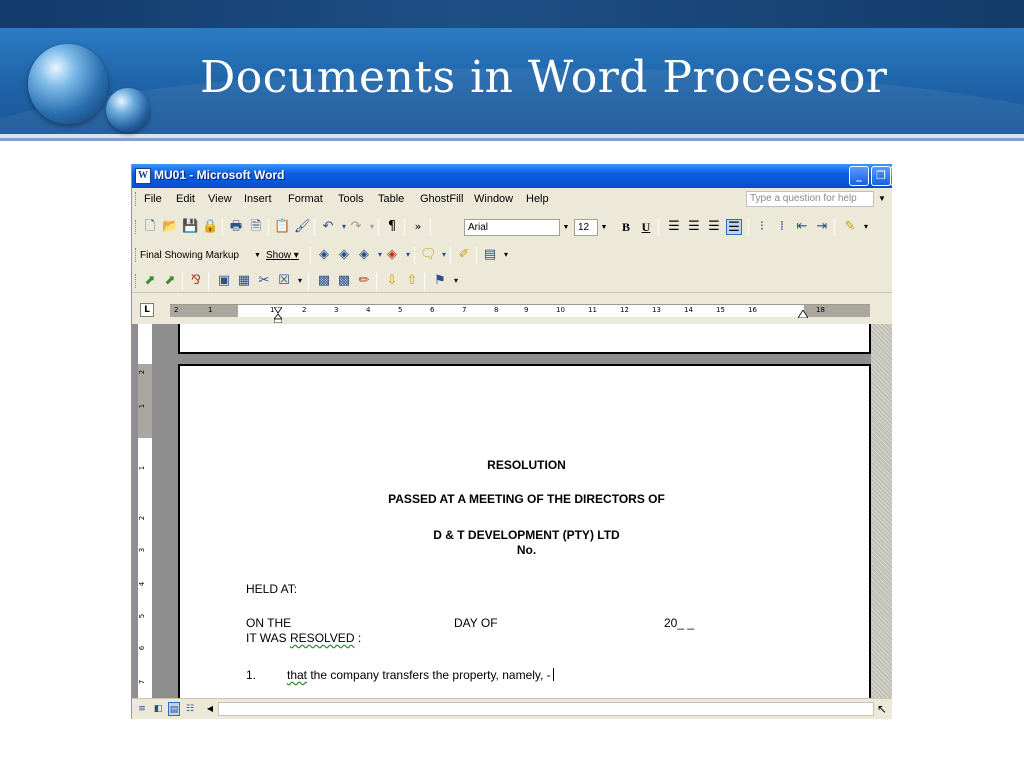 This screenshot has height=768, width=1024. I want to click on ask-question-dropdown-icon: ▼, so click(882, 198).